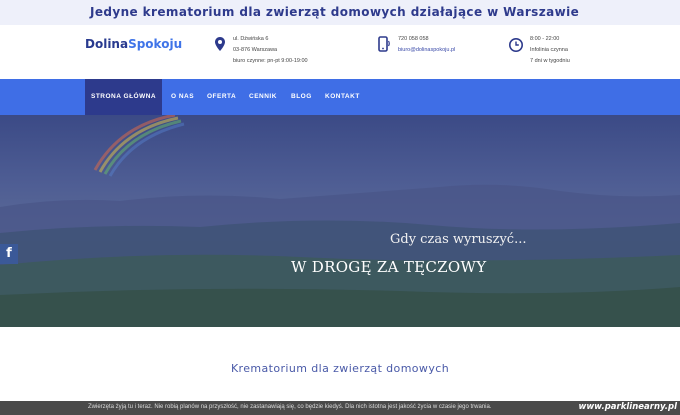  What do you see at coordinates (545, 39) in the screenshot?
I see `hotline-hours: 8:00 - 22:00` at bounding box center [545, 39].